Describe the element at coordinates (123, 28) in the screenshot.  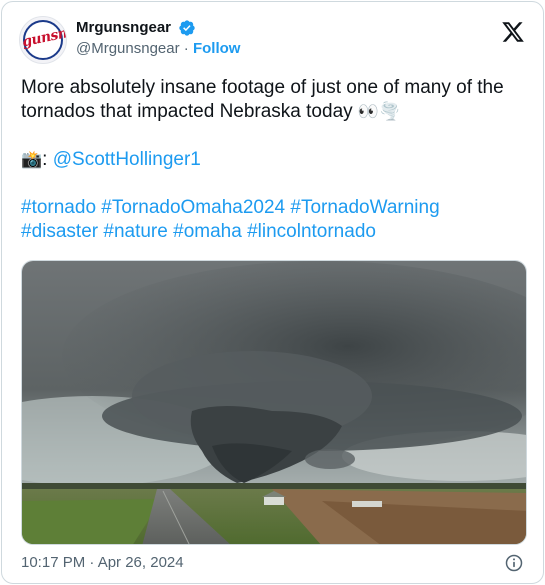
I see `display-name: Mrgunsngear` at that location.